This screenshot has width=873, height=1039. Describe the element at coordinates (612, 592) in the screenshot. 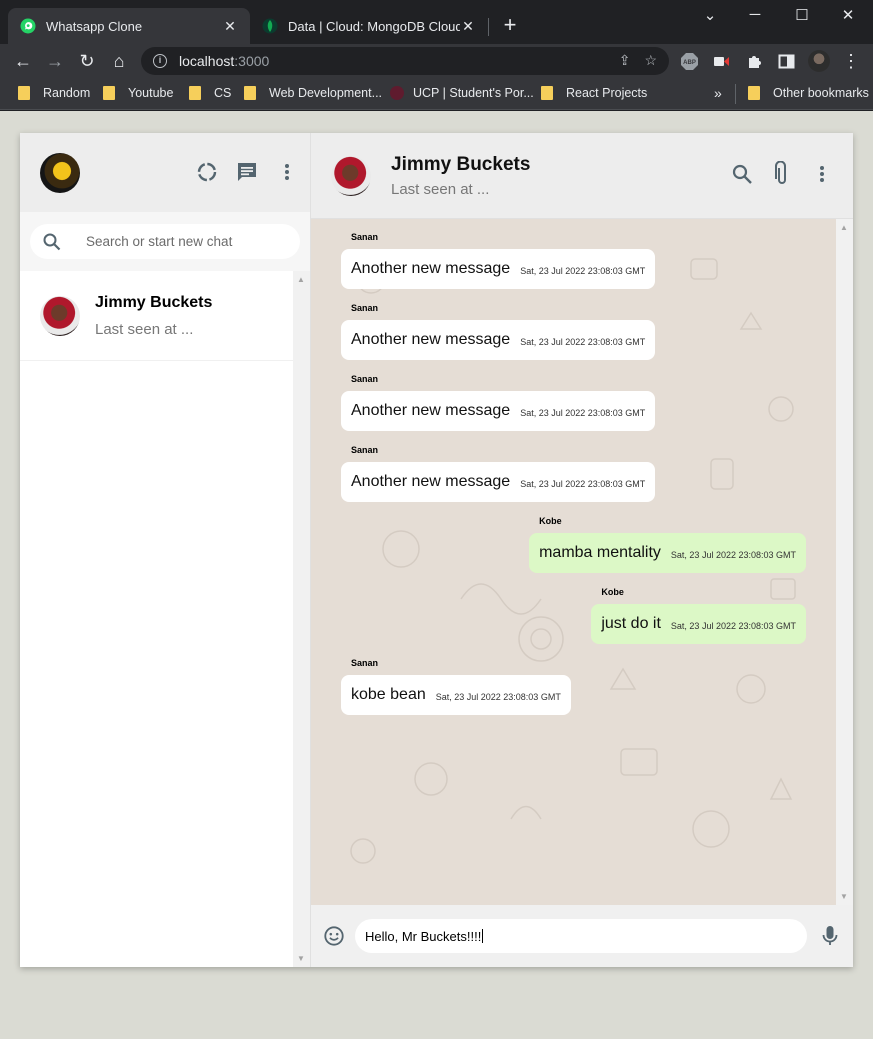

I see `message-sender: Kobe` at that location.